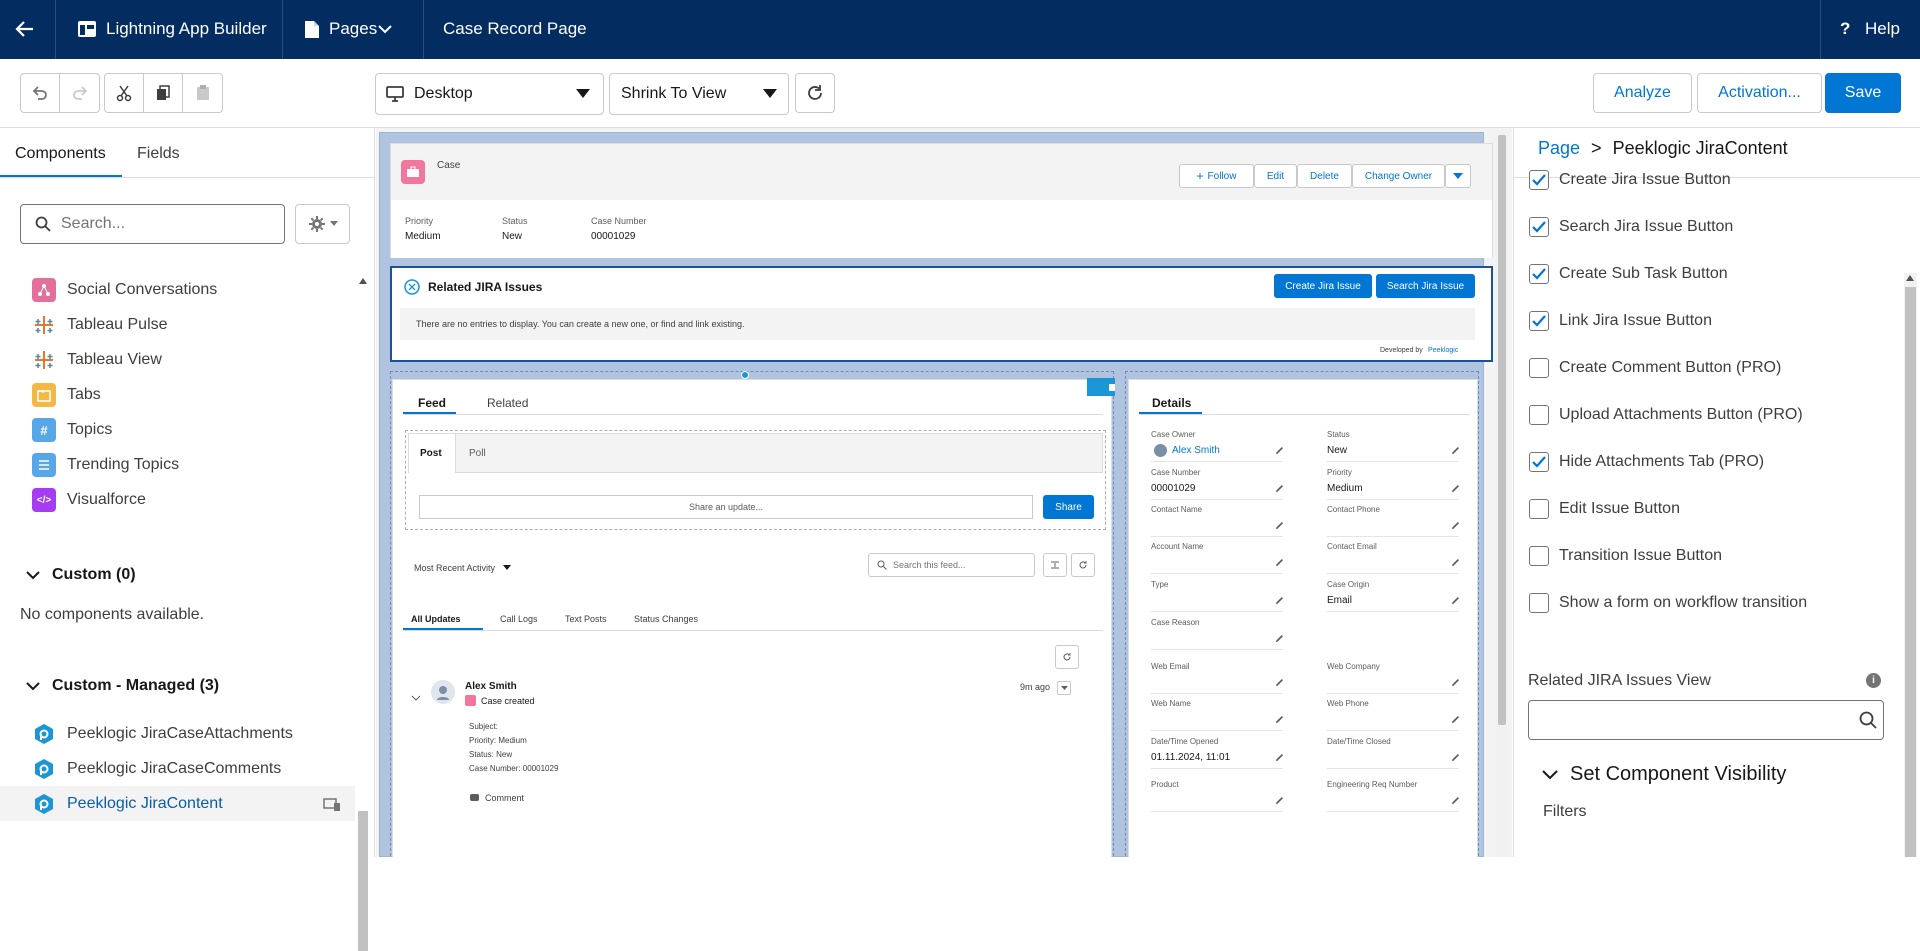 The height and width of the screenshot is (951, 1920). Describe the element at coordinates (416, 698) in the screenshot. I see `chevron-down-icon` at that location.